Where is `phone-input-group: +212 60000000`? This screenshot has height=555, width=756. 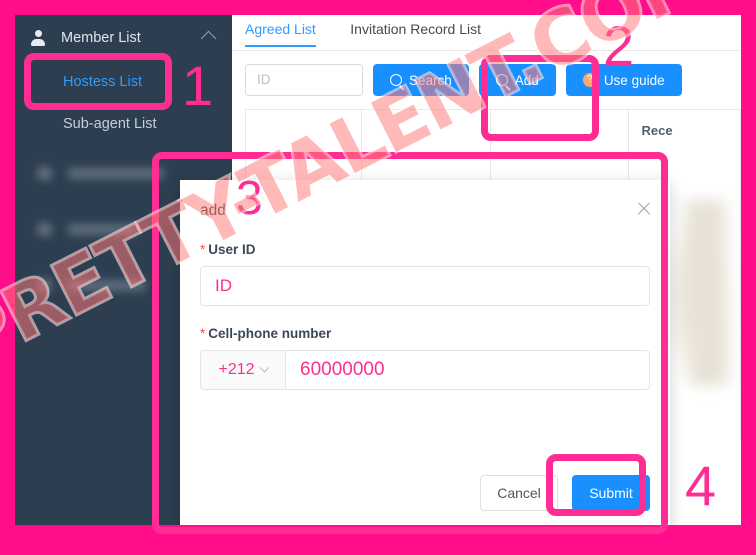
phone-input-group: +212 60000000 is located at coordinates (425, 370).